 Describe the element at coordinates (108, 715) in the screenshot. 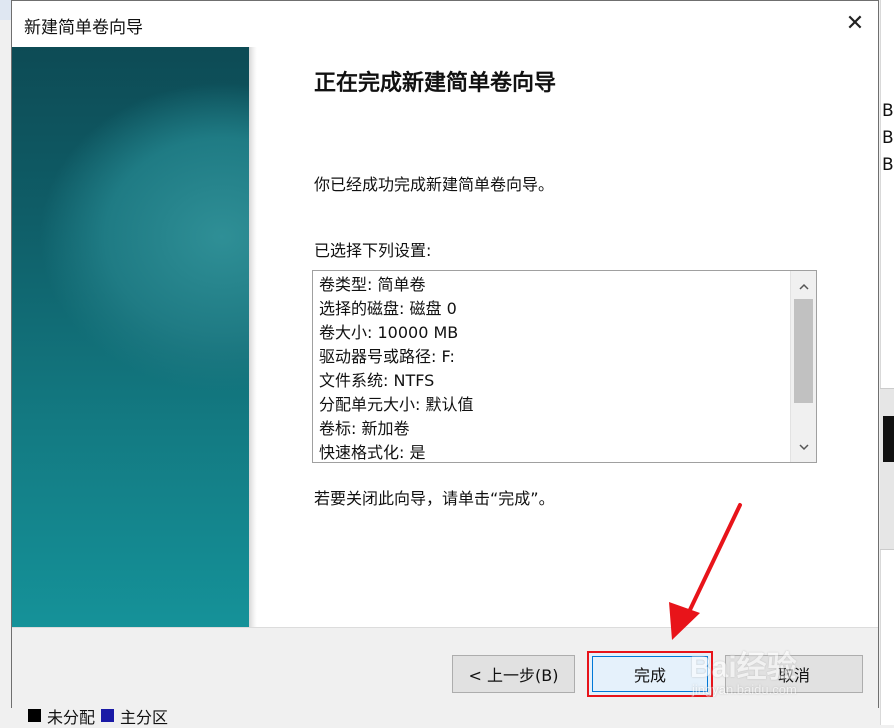

I see `legend-swatch-primary` at that location.